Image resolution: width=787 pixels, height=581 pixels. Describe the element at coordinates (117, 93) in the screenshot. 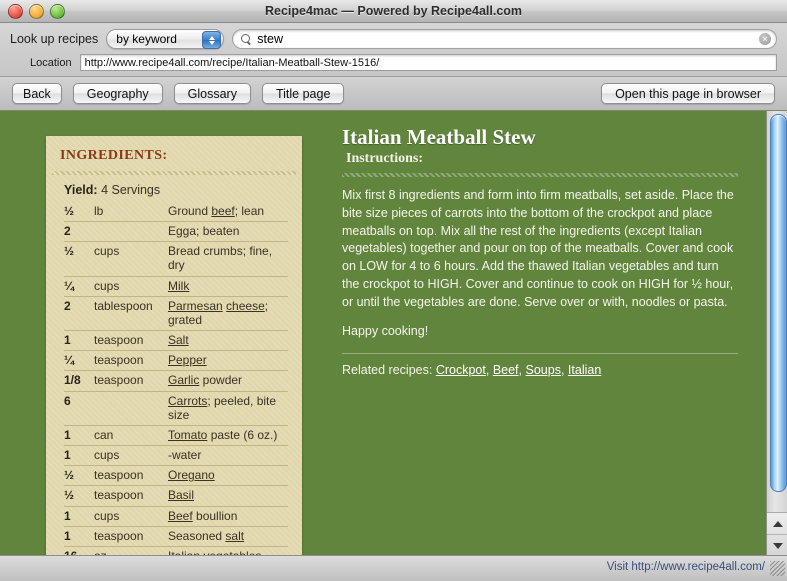

I see `geography-button: Geography` at that location.